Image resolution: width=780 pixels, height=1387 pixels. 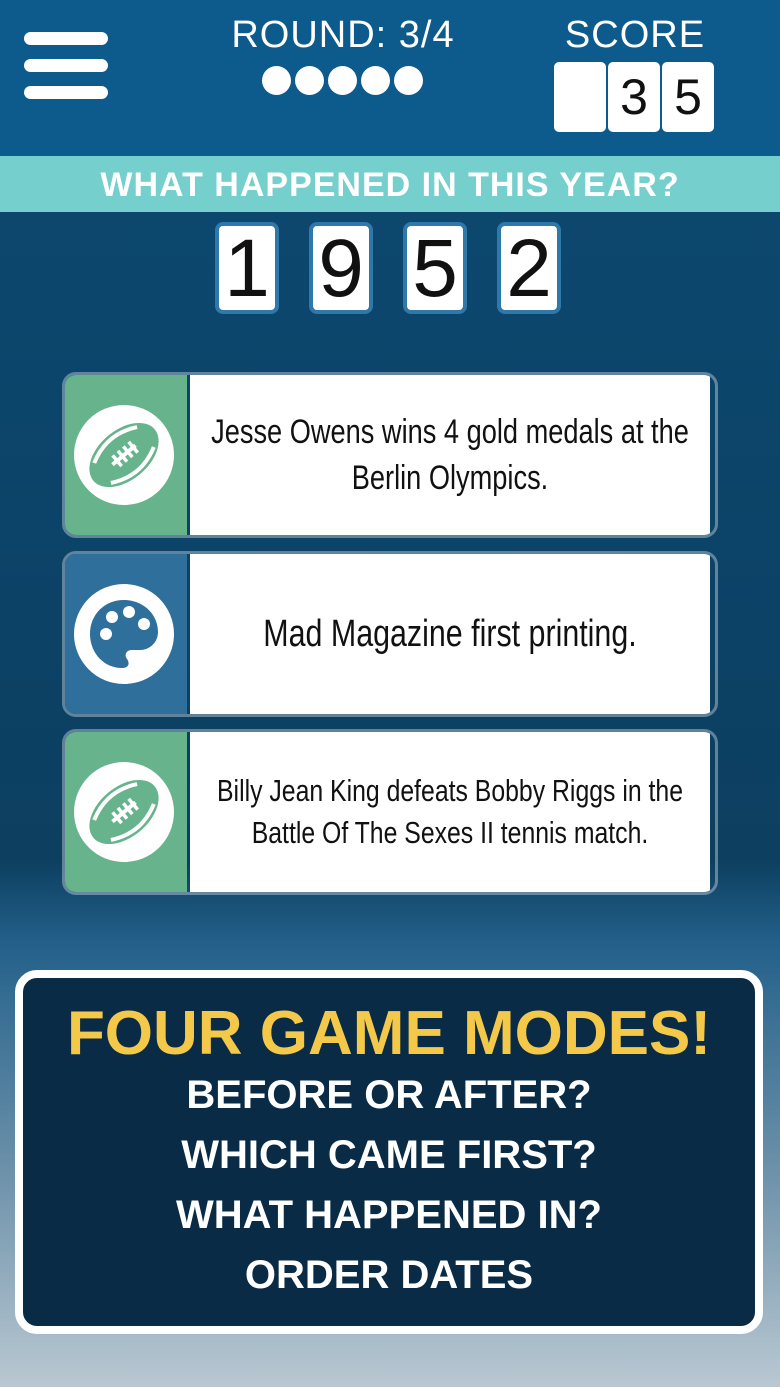 What do you see at coordinates (389, 1275) in the screenshot?
I see `promo-mode-item: ORDER DATES` at bounding box center [389, 1275].